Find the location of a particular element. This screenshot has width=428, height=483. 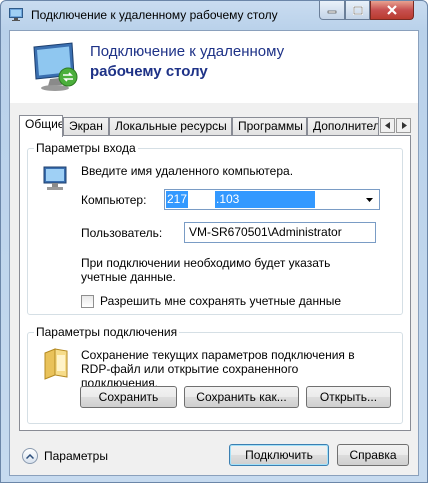

help-button: Справка is located at coordinates (373, 455).